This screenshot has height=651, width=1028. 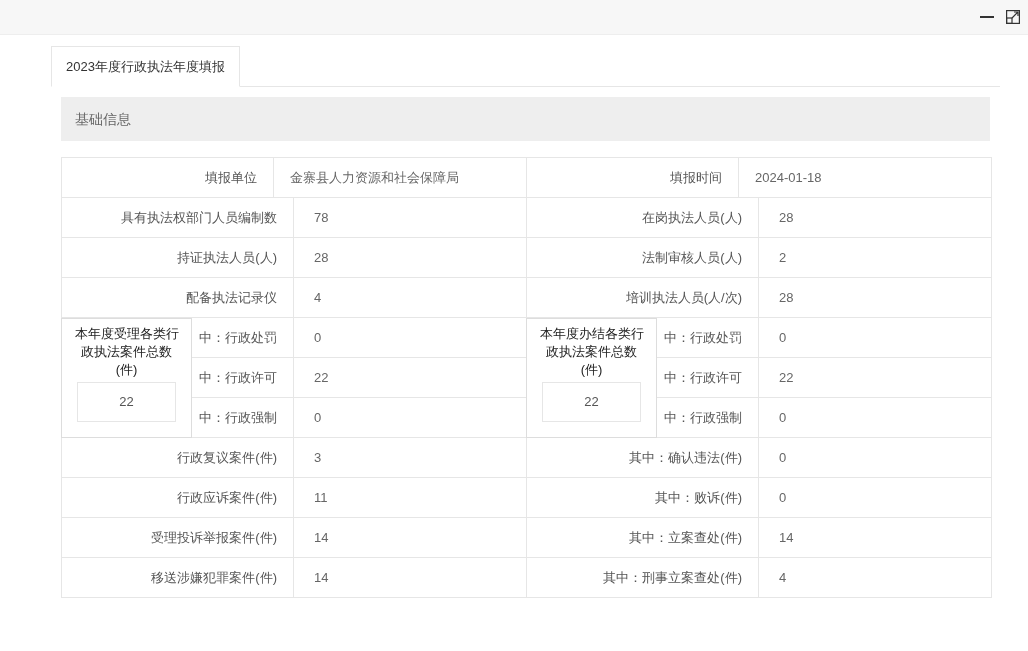 What do you see at coordinates (865, 178) in the screenshot?
I see `table-cell: 2024-01-18` at bounding box center [865, 178].